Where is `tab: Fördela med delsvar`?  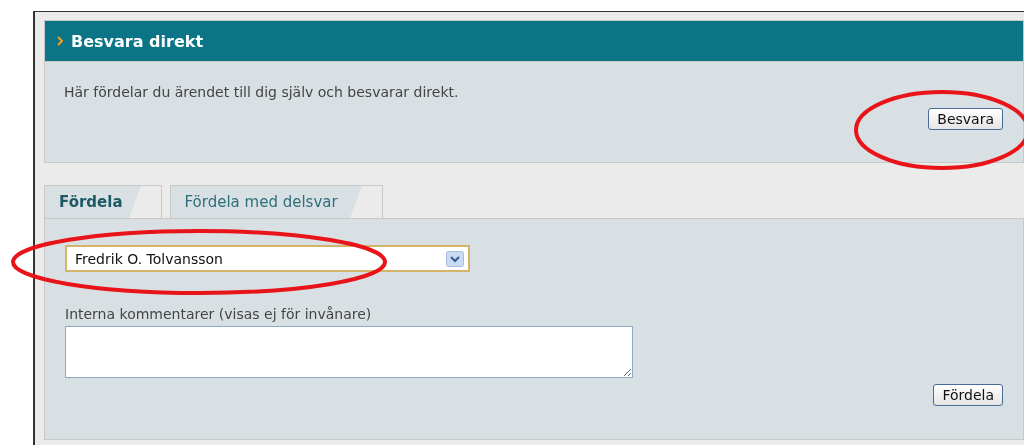
tab: Fördela med delsvar is located at coordinates (276, 201).